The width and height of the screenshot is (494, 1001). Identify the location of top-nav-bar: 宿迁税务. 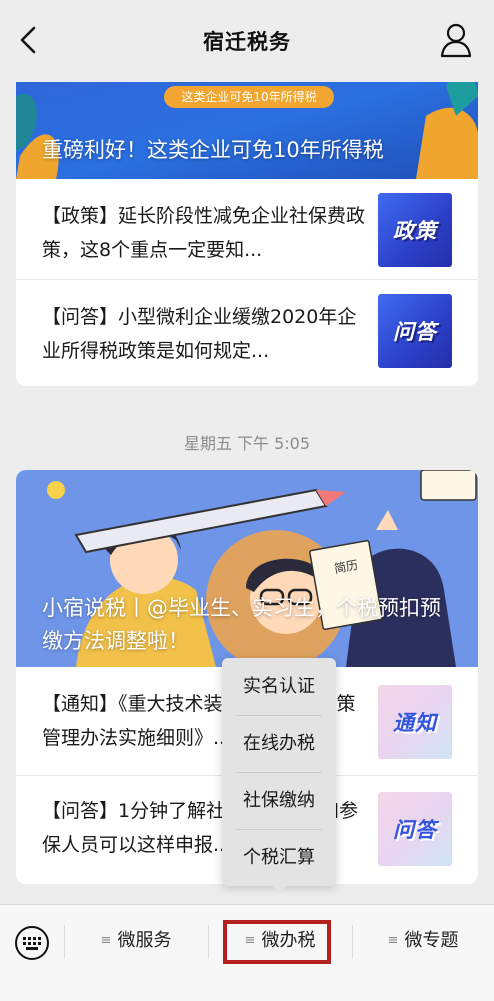
(247, 41).